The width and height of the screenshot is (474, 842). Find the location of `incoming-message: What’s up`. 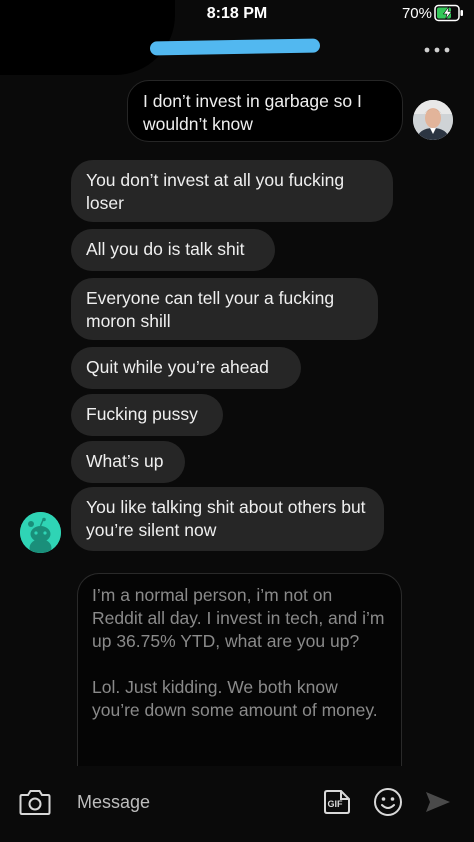

incoming-message: What’s up is located at coordinates (128, 462).